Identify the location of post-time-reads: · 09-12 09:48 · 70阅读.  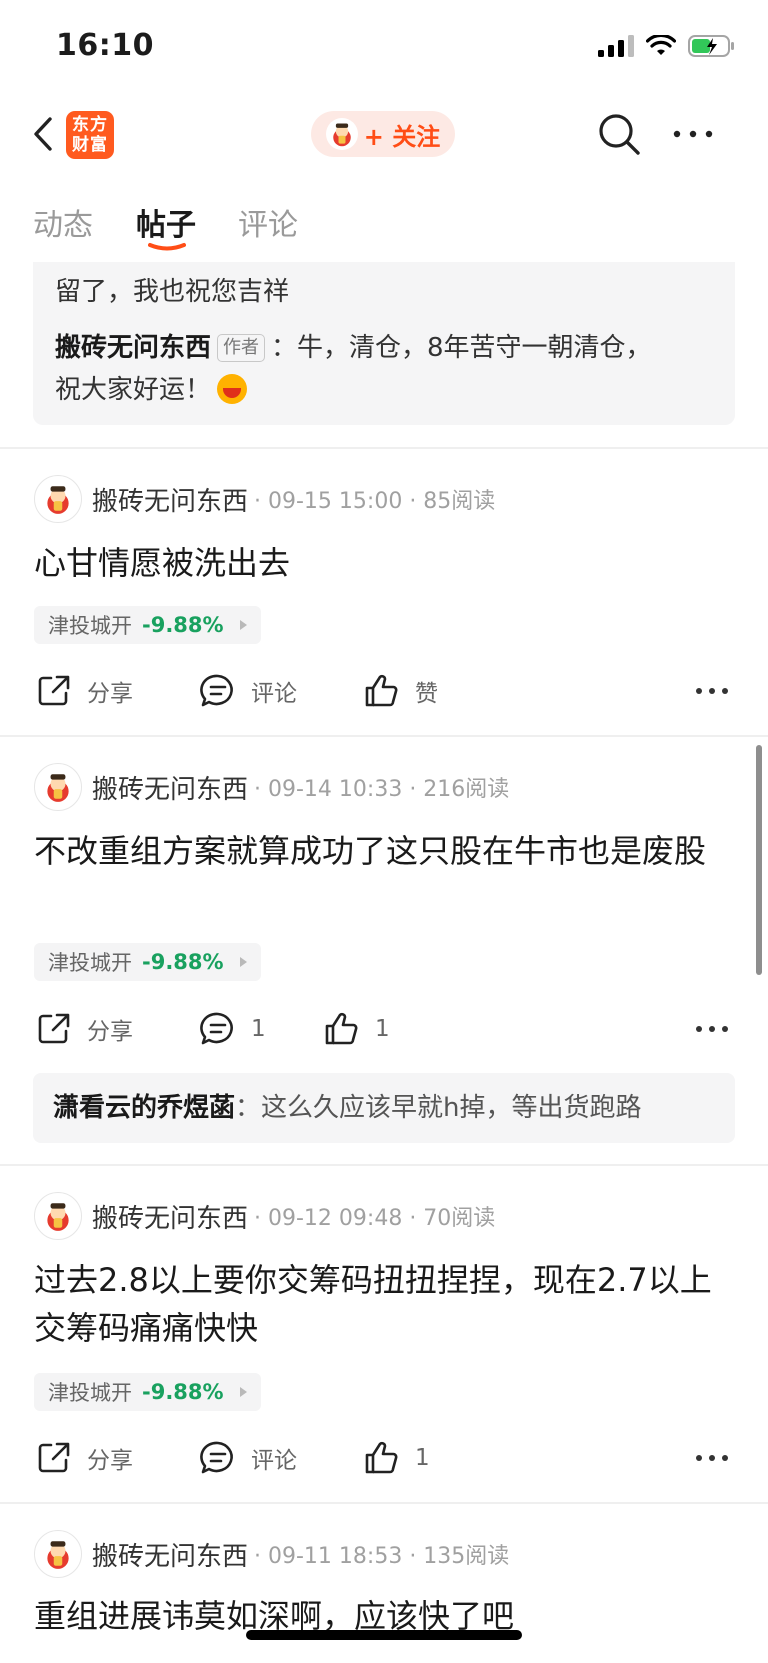
(375, 1218).